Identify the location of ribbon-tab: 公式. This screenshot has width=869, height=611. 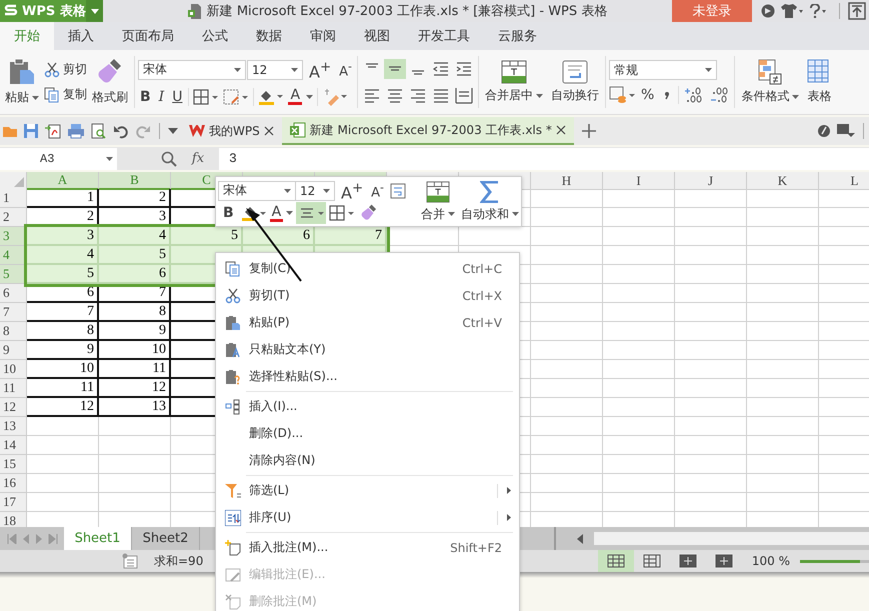
(215, 36).